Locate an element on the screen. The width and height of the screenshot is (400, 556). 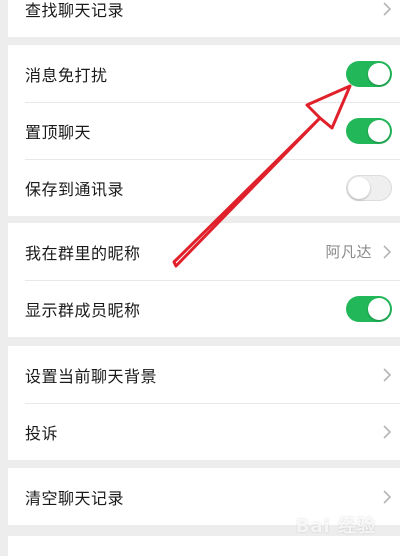
save-to-contacts-label: 保存到通讯录 is located at coordinates (75, 189).